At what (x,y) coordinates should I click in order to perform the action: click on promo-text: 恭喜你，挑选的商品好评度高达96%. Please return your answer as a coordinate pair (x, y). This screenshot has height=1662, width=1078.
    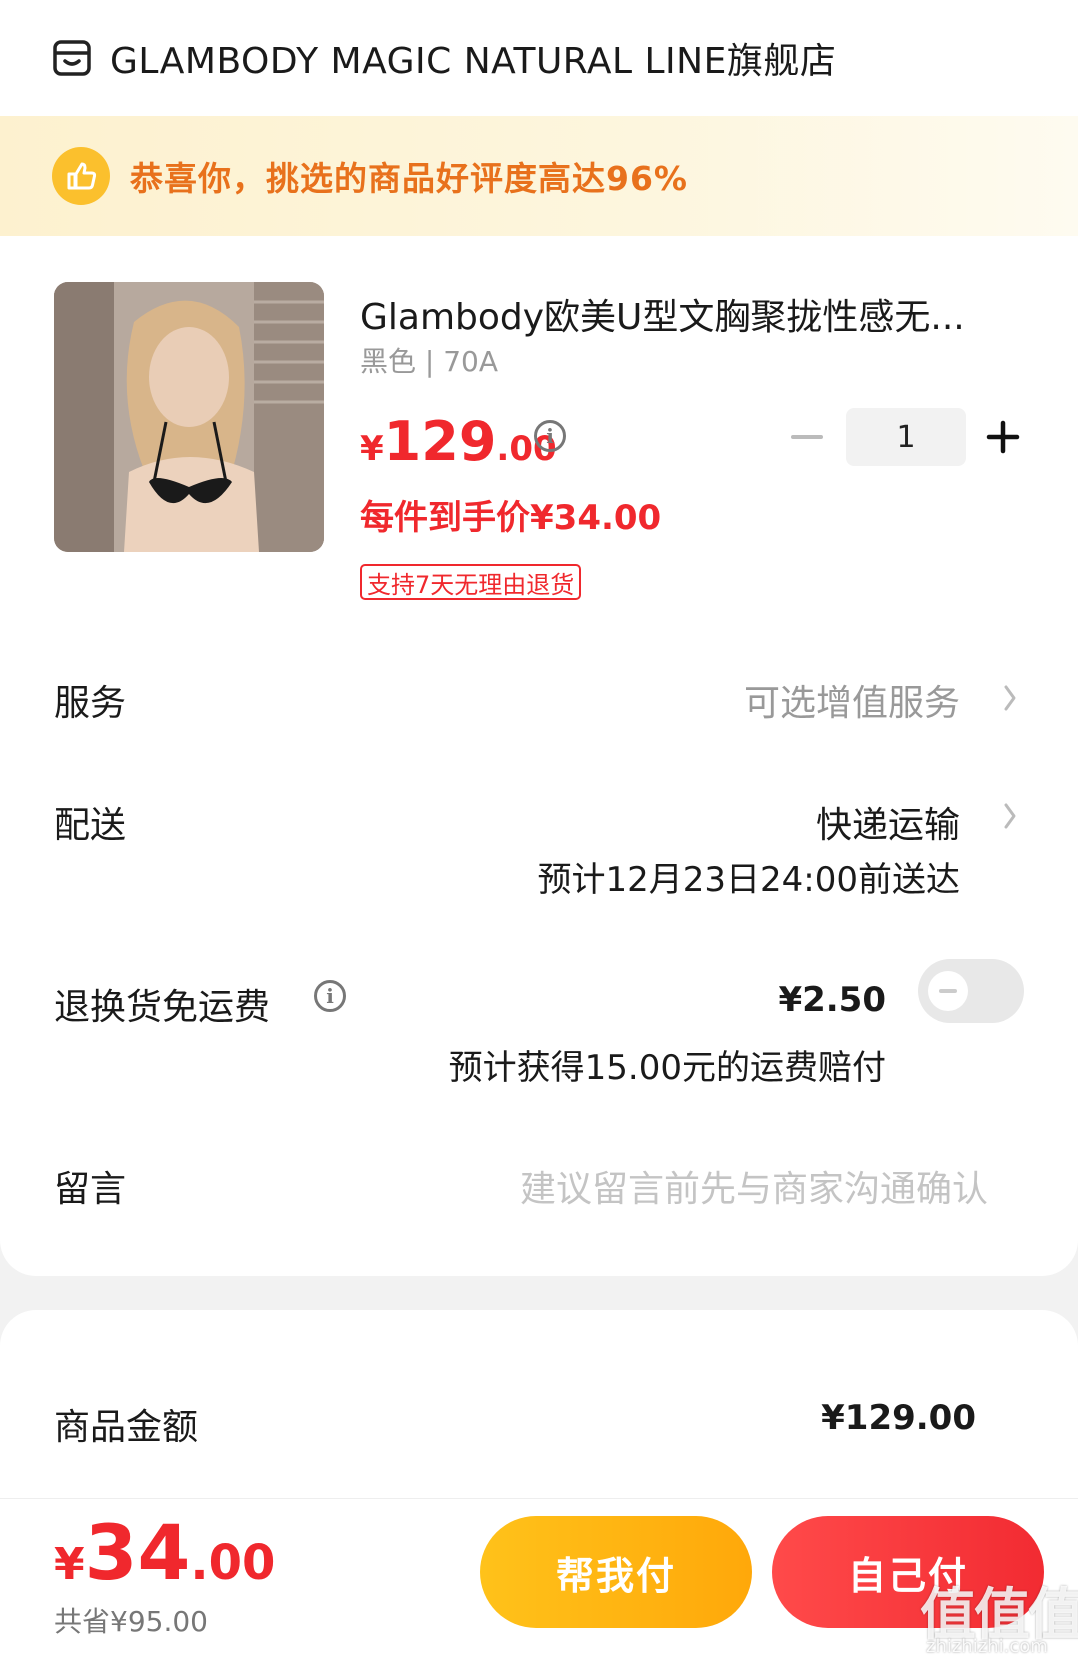
    Looking at the image, I should click on (409, 178).